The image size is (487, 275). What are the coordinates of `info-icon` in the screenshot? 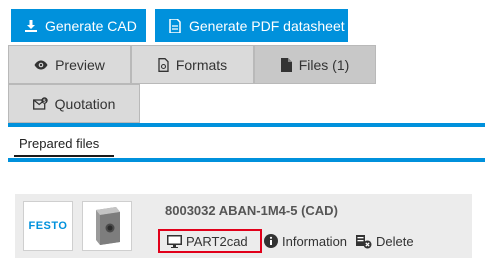 It's located at (271, 241).